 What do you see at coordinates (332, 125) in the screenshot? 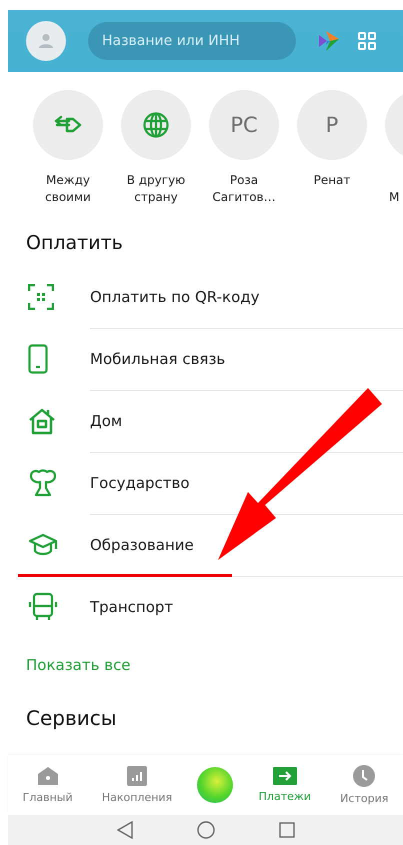
I see `contact-circle: Р` at bounding box center [332, 125].